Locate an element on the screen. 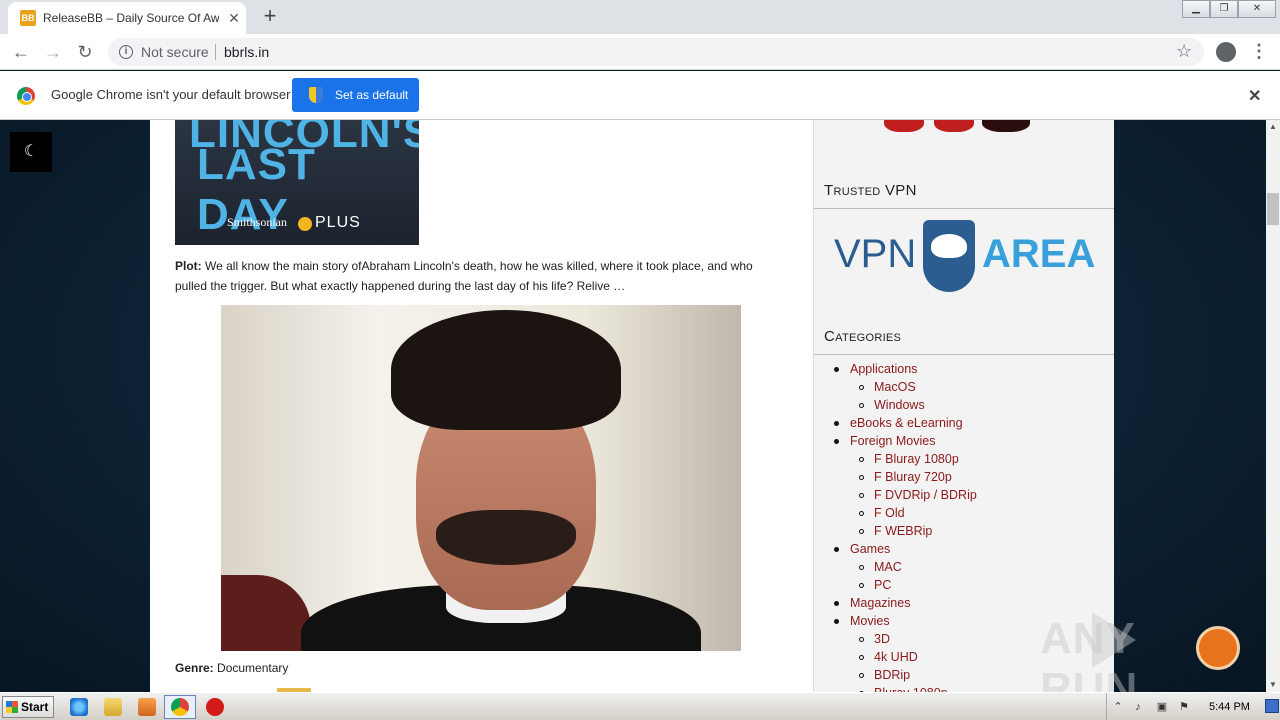  site-favicon-icon: BB is located at coordinates (28, 18).